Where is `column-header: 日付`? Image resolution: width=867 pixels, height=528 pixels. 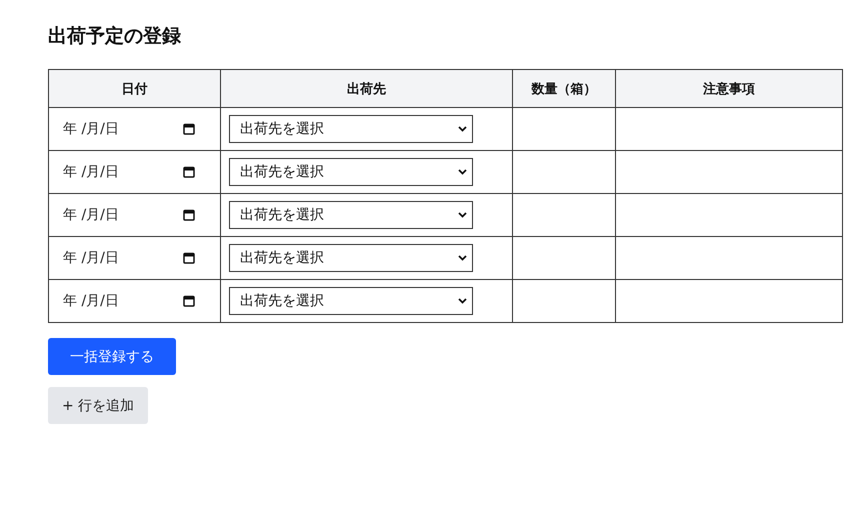 column-header: 日付 is located at coordinates (134, 89).